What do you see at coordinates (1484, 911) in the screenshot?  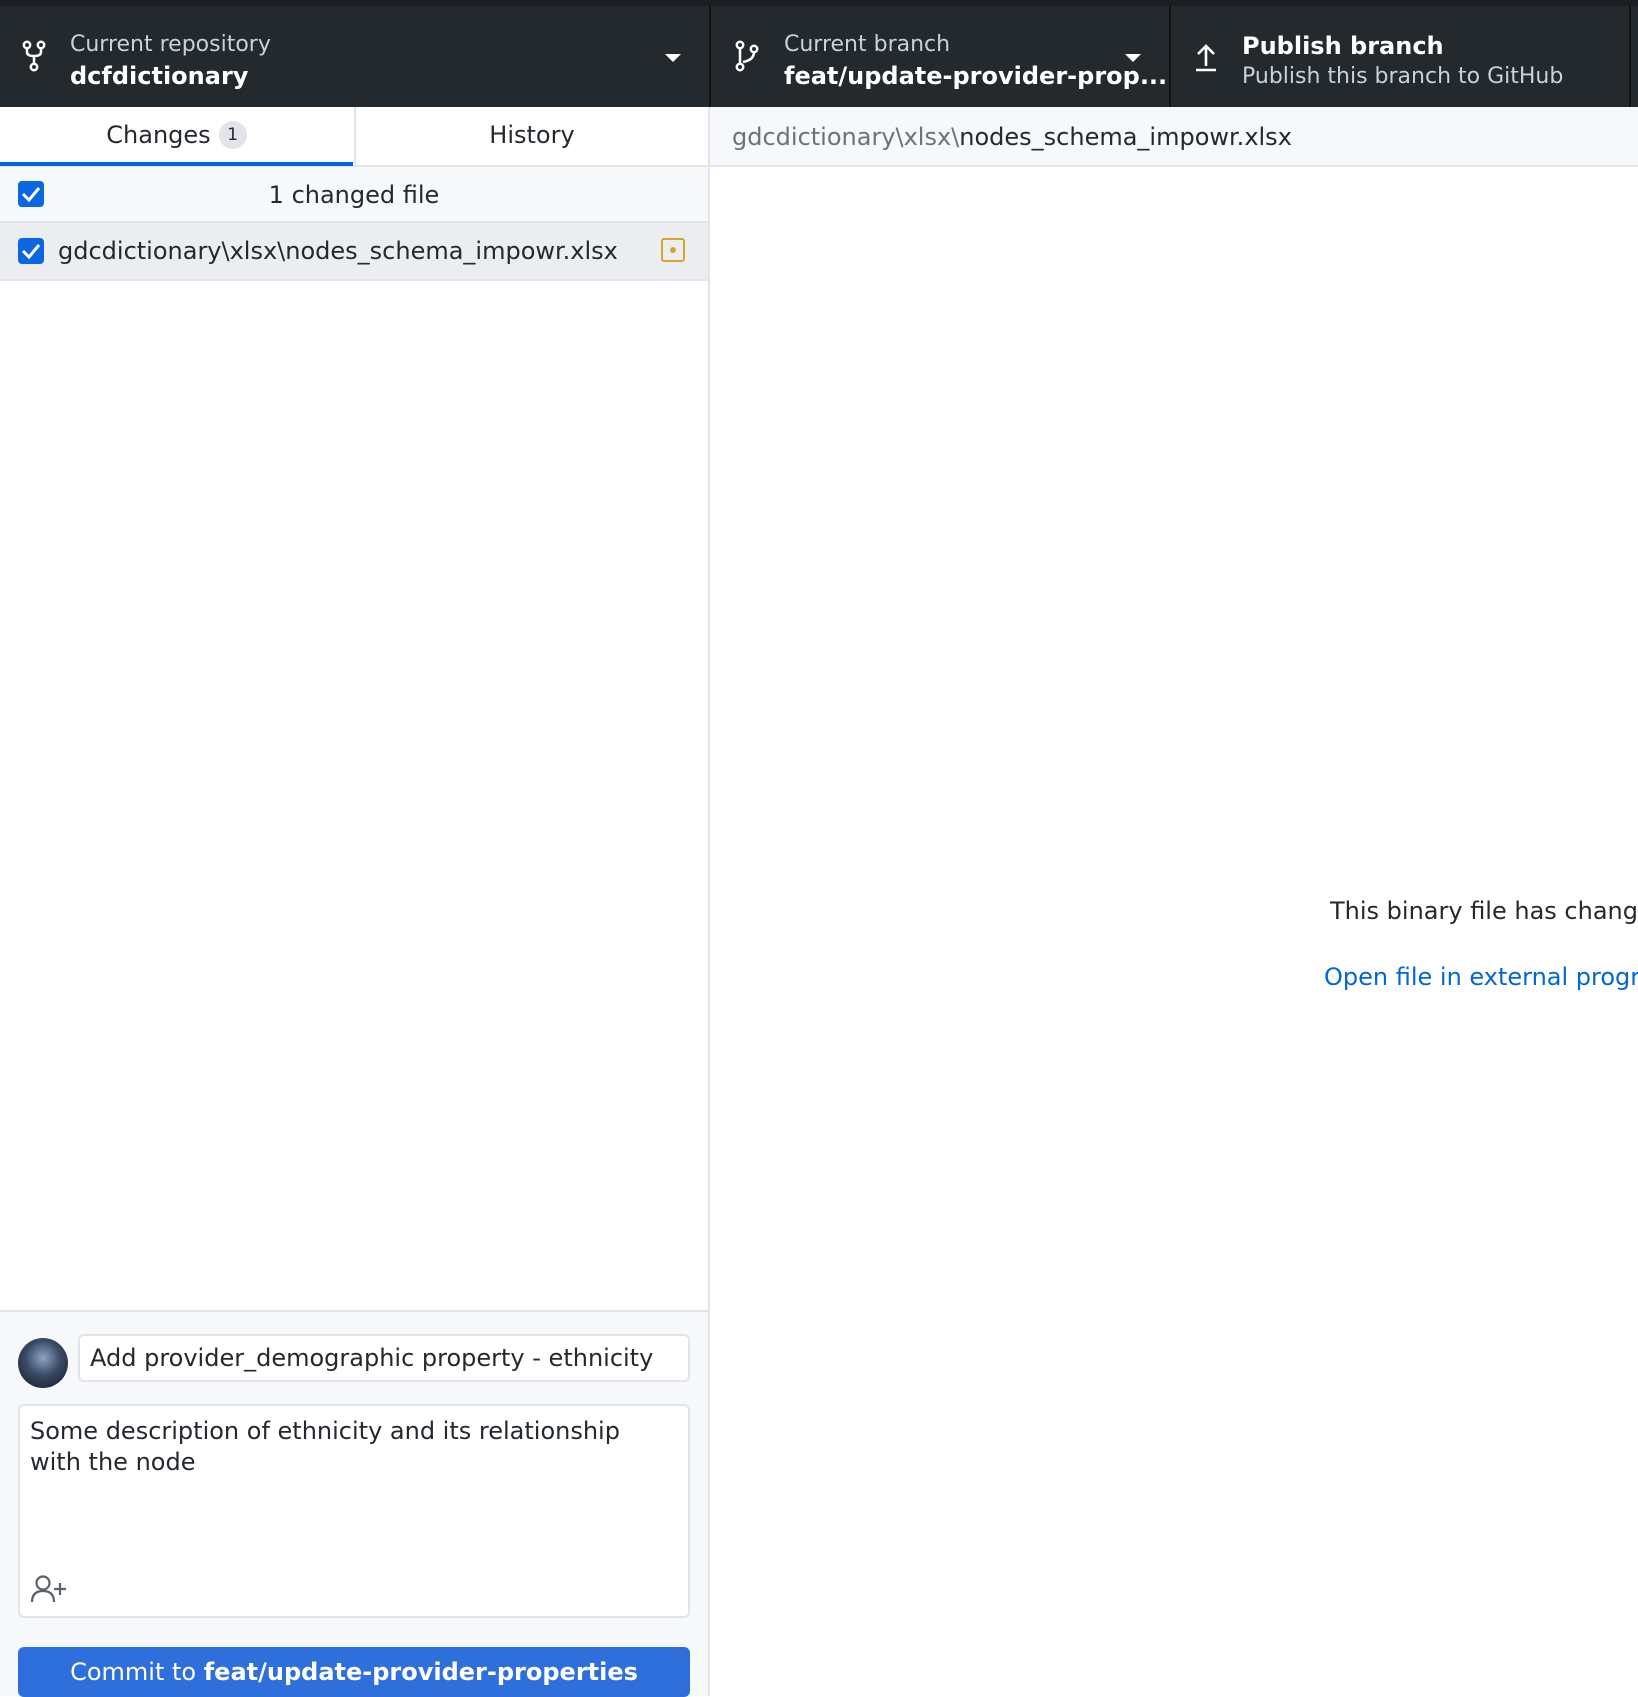 I see `binary-file-message: This binary file has changed.` at bounding box center [1484, 911].